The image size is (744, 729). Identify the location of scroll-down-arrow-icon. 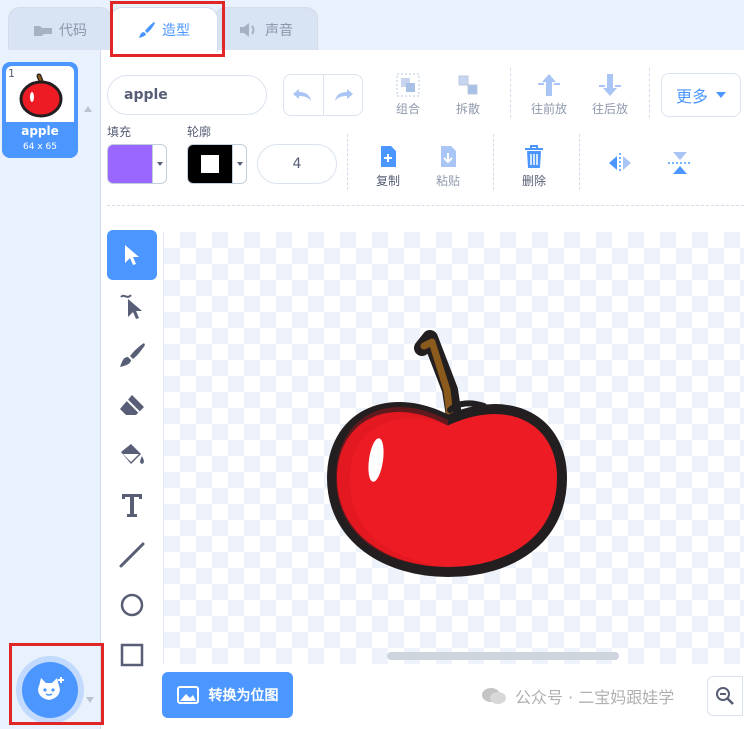
(90, 700).